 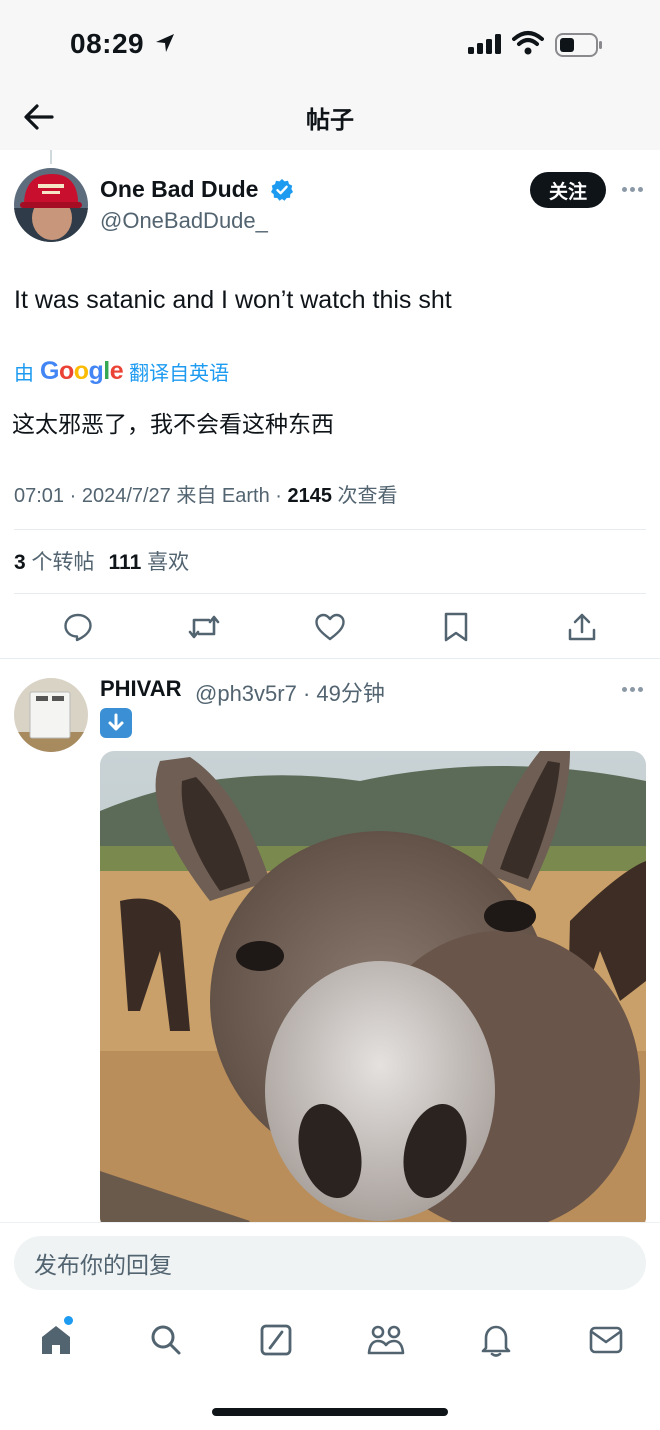 I want to click on bookmark-button, so click(x=456, y=627).